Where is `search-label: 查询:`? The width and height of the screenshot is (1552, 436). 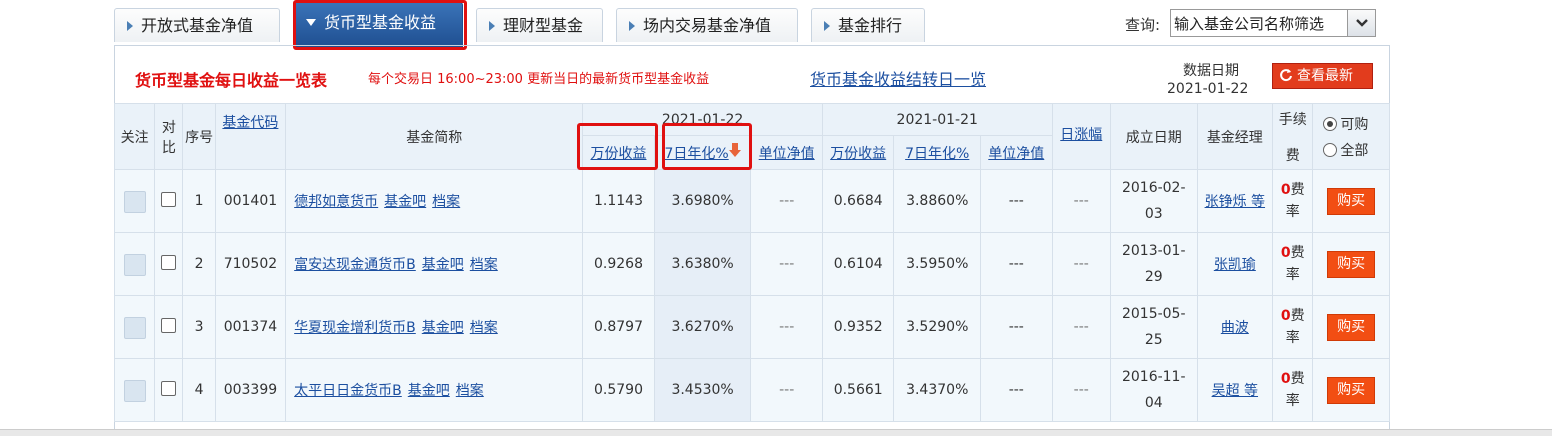
search-label: 查询: is located at coordinates (1143, 25).